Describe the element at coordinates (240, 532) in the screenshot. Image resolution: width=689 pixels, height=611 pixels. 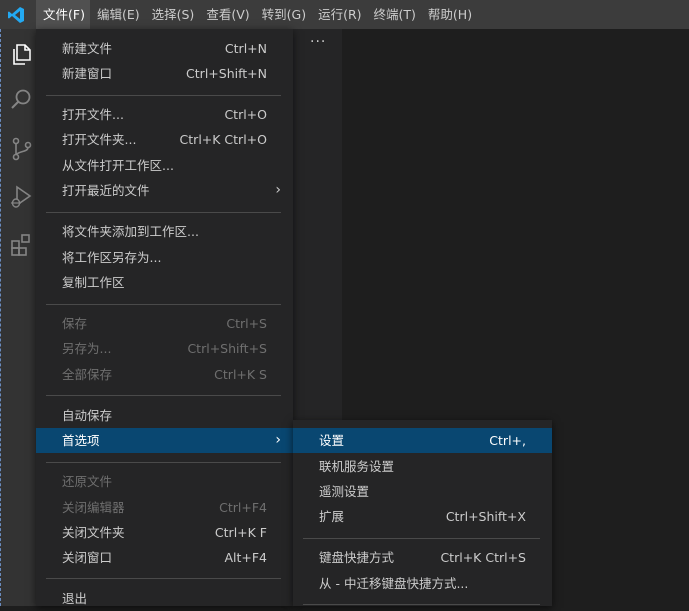
I see `menu-item-shortcut: Ctrl+K F` at that location.